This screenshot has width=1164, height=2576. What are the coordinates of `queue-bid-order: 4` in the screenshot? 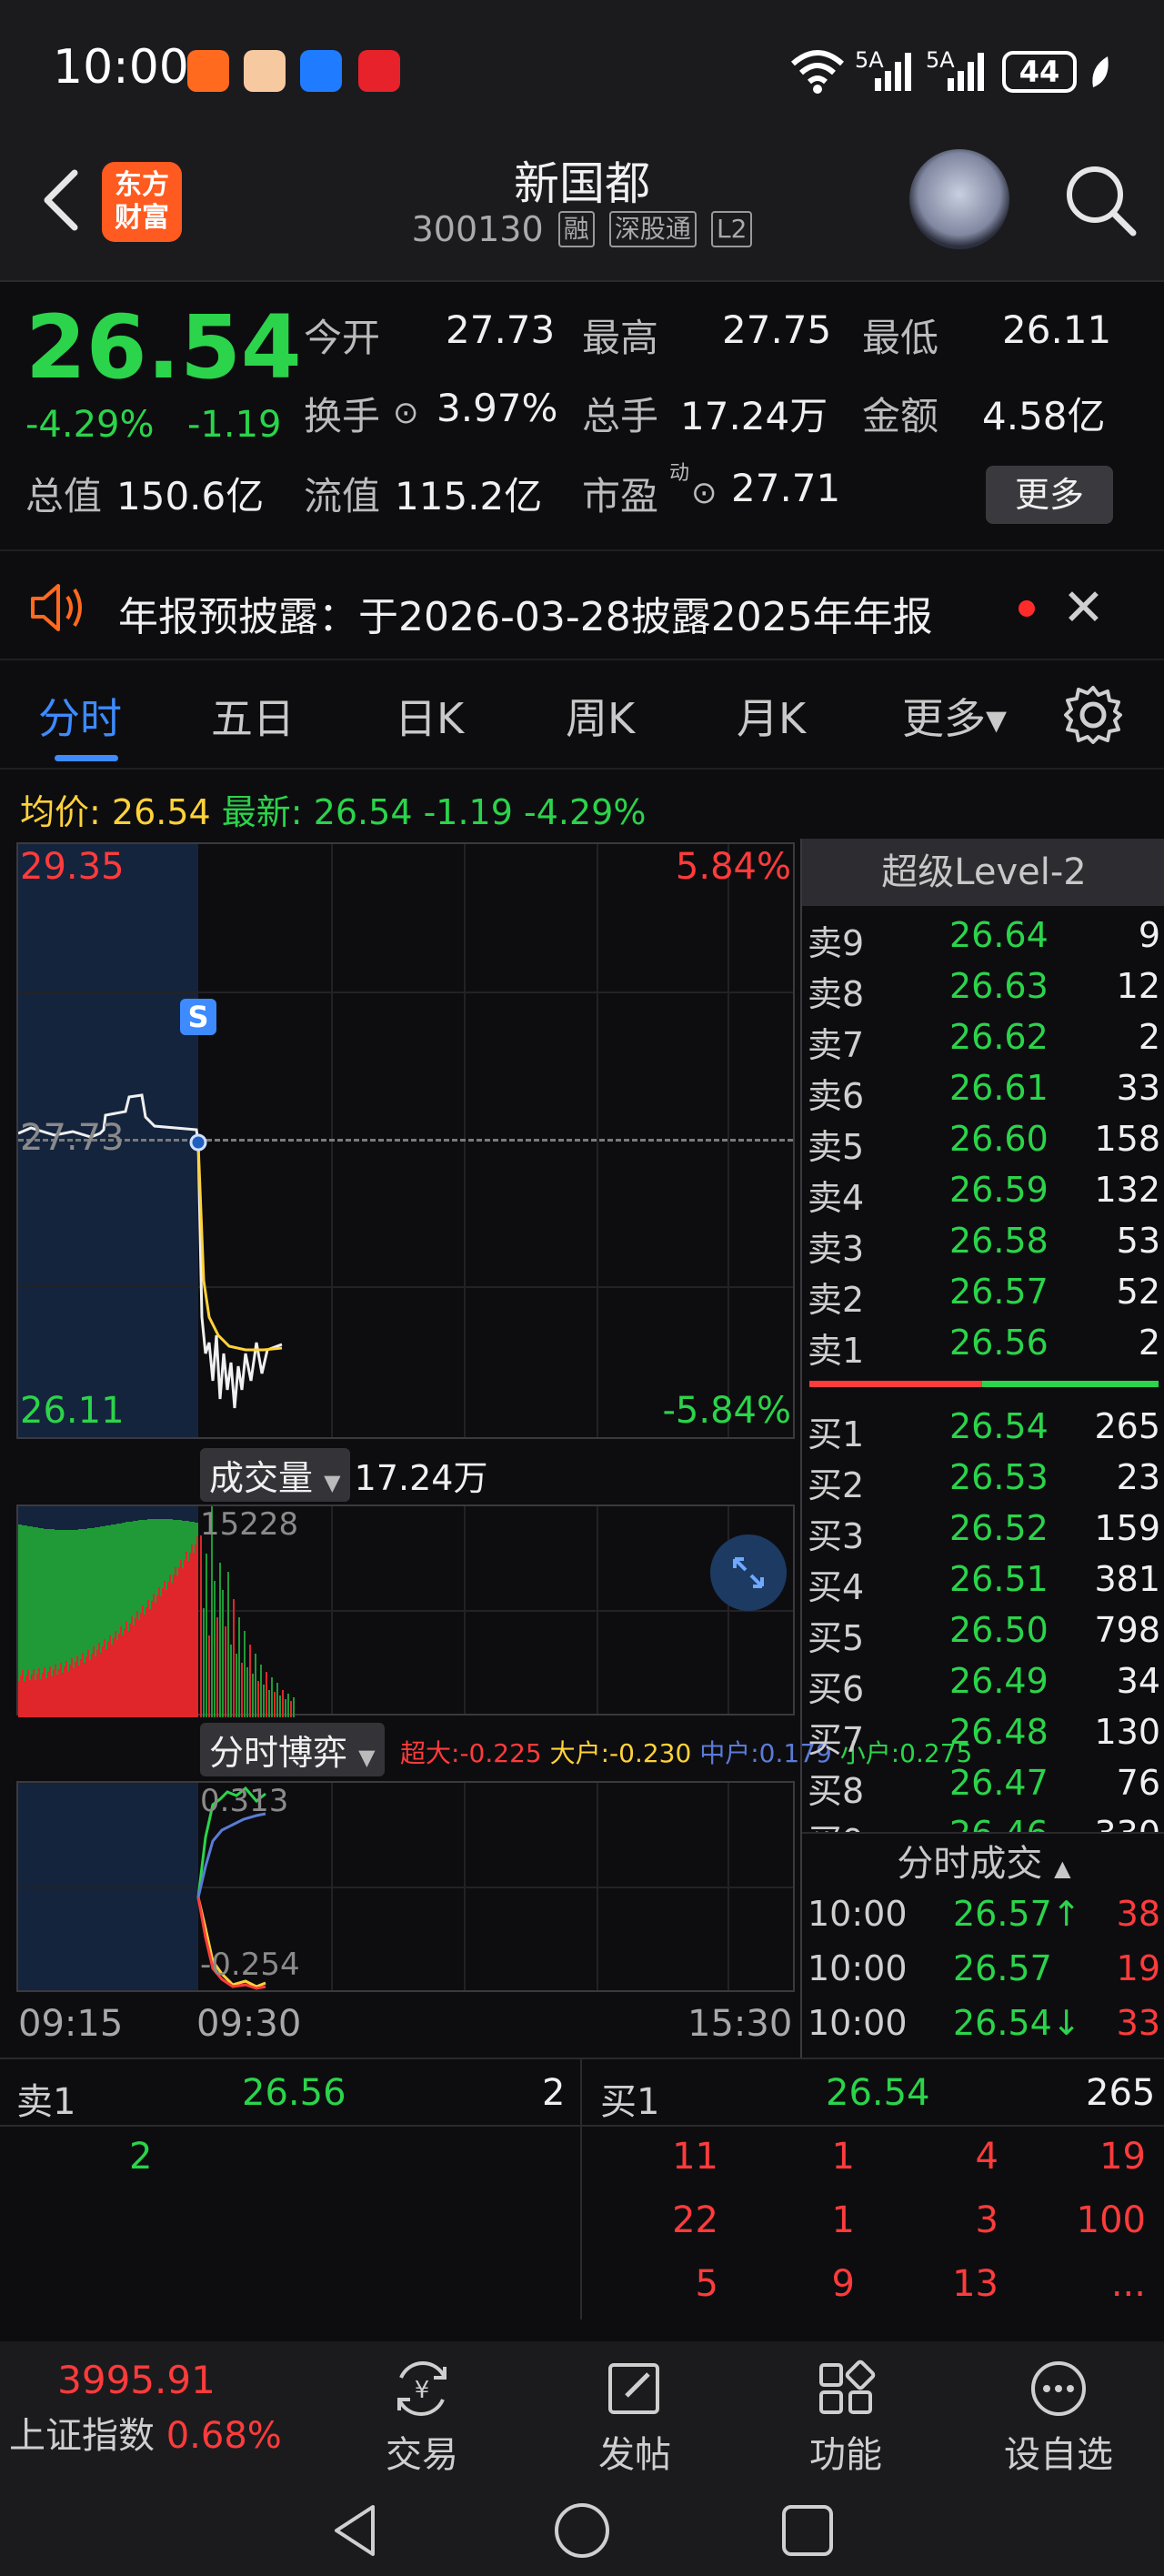 It's located at (987, 2157).